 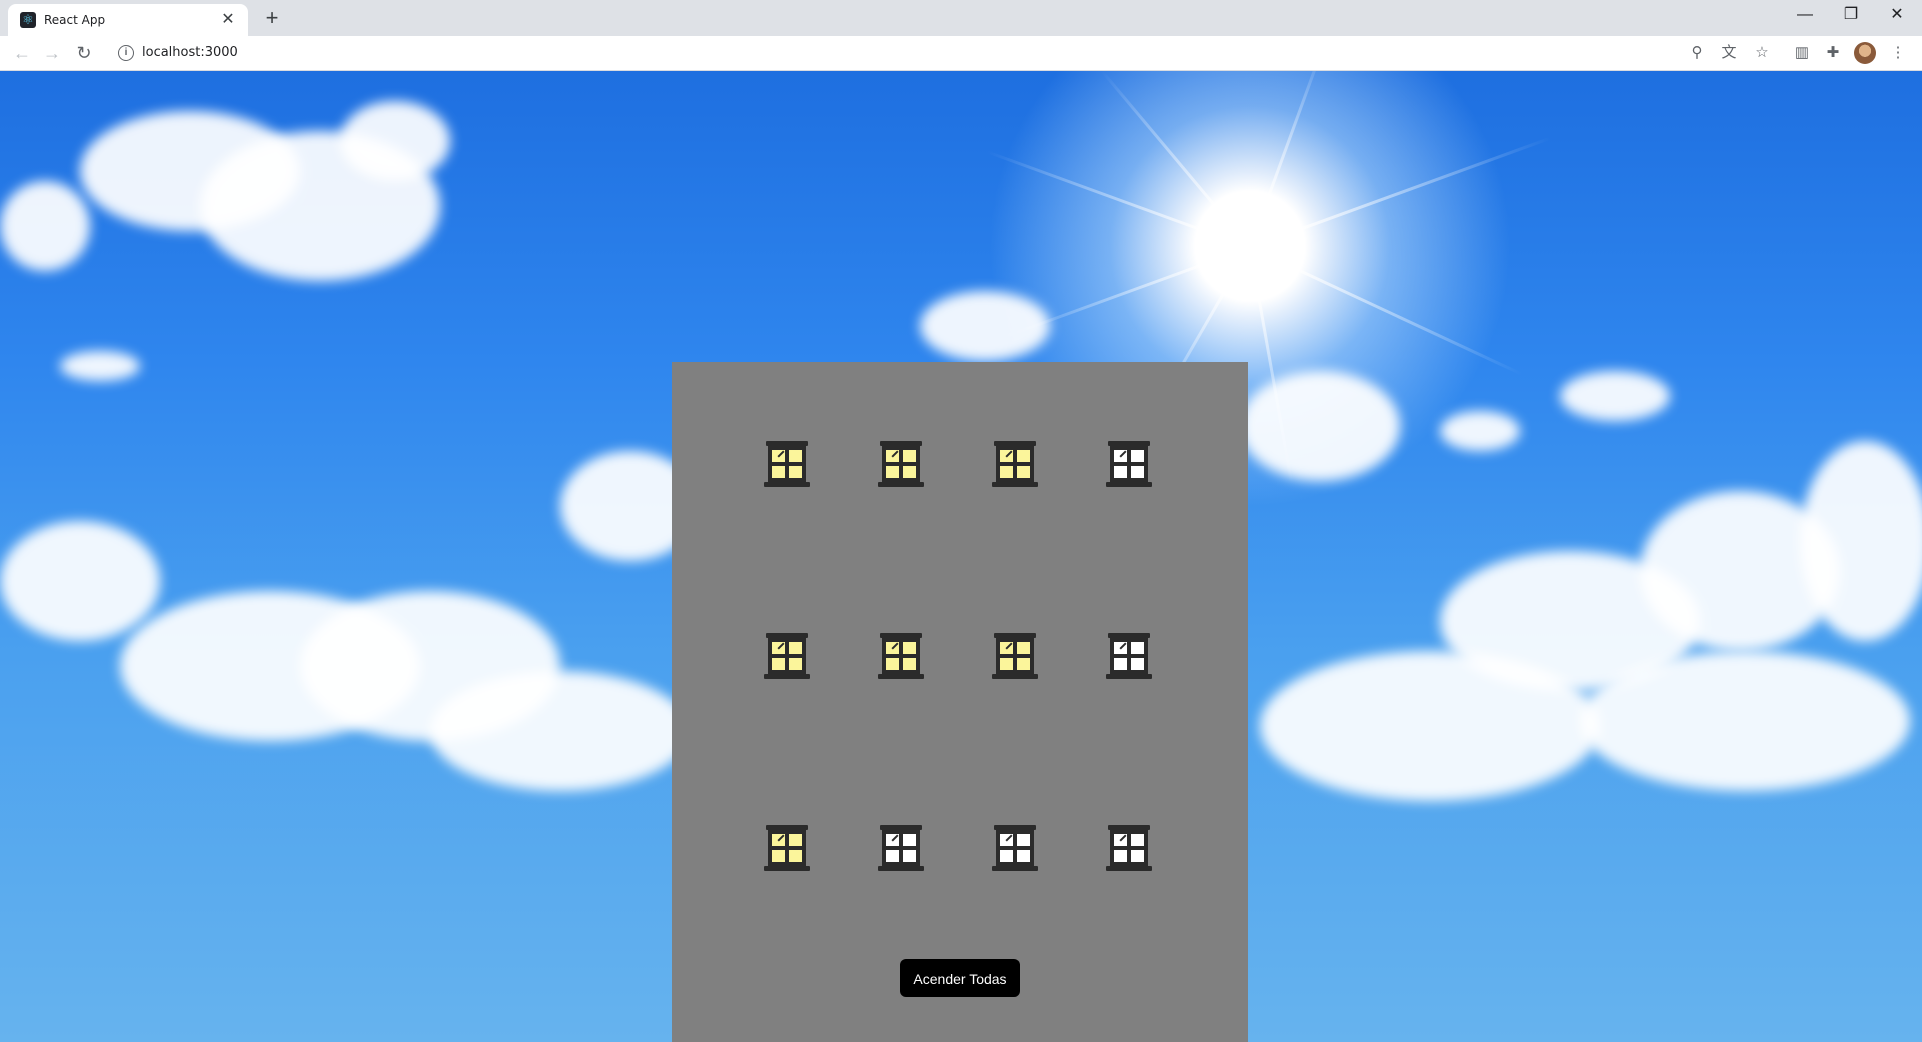 I want to click on close-tab-icon: ✕, so click(x=228, y=20).